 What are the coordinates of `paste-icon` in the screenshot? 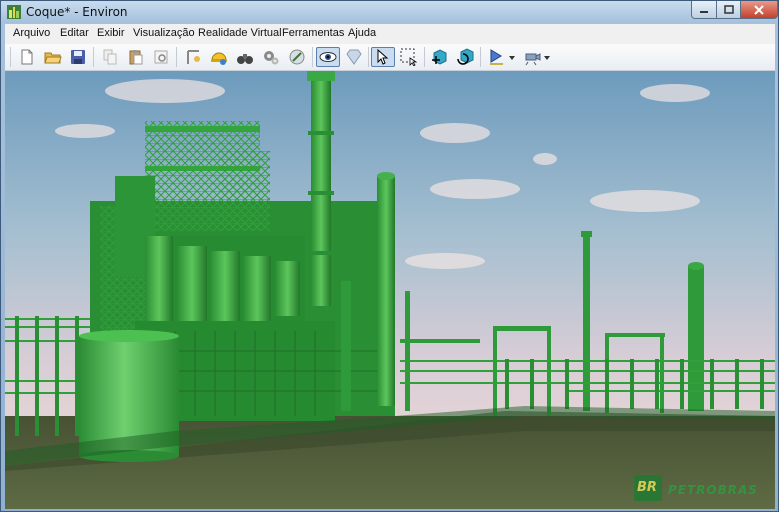 It's located at (136, 57).